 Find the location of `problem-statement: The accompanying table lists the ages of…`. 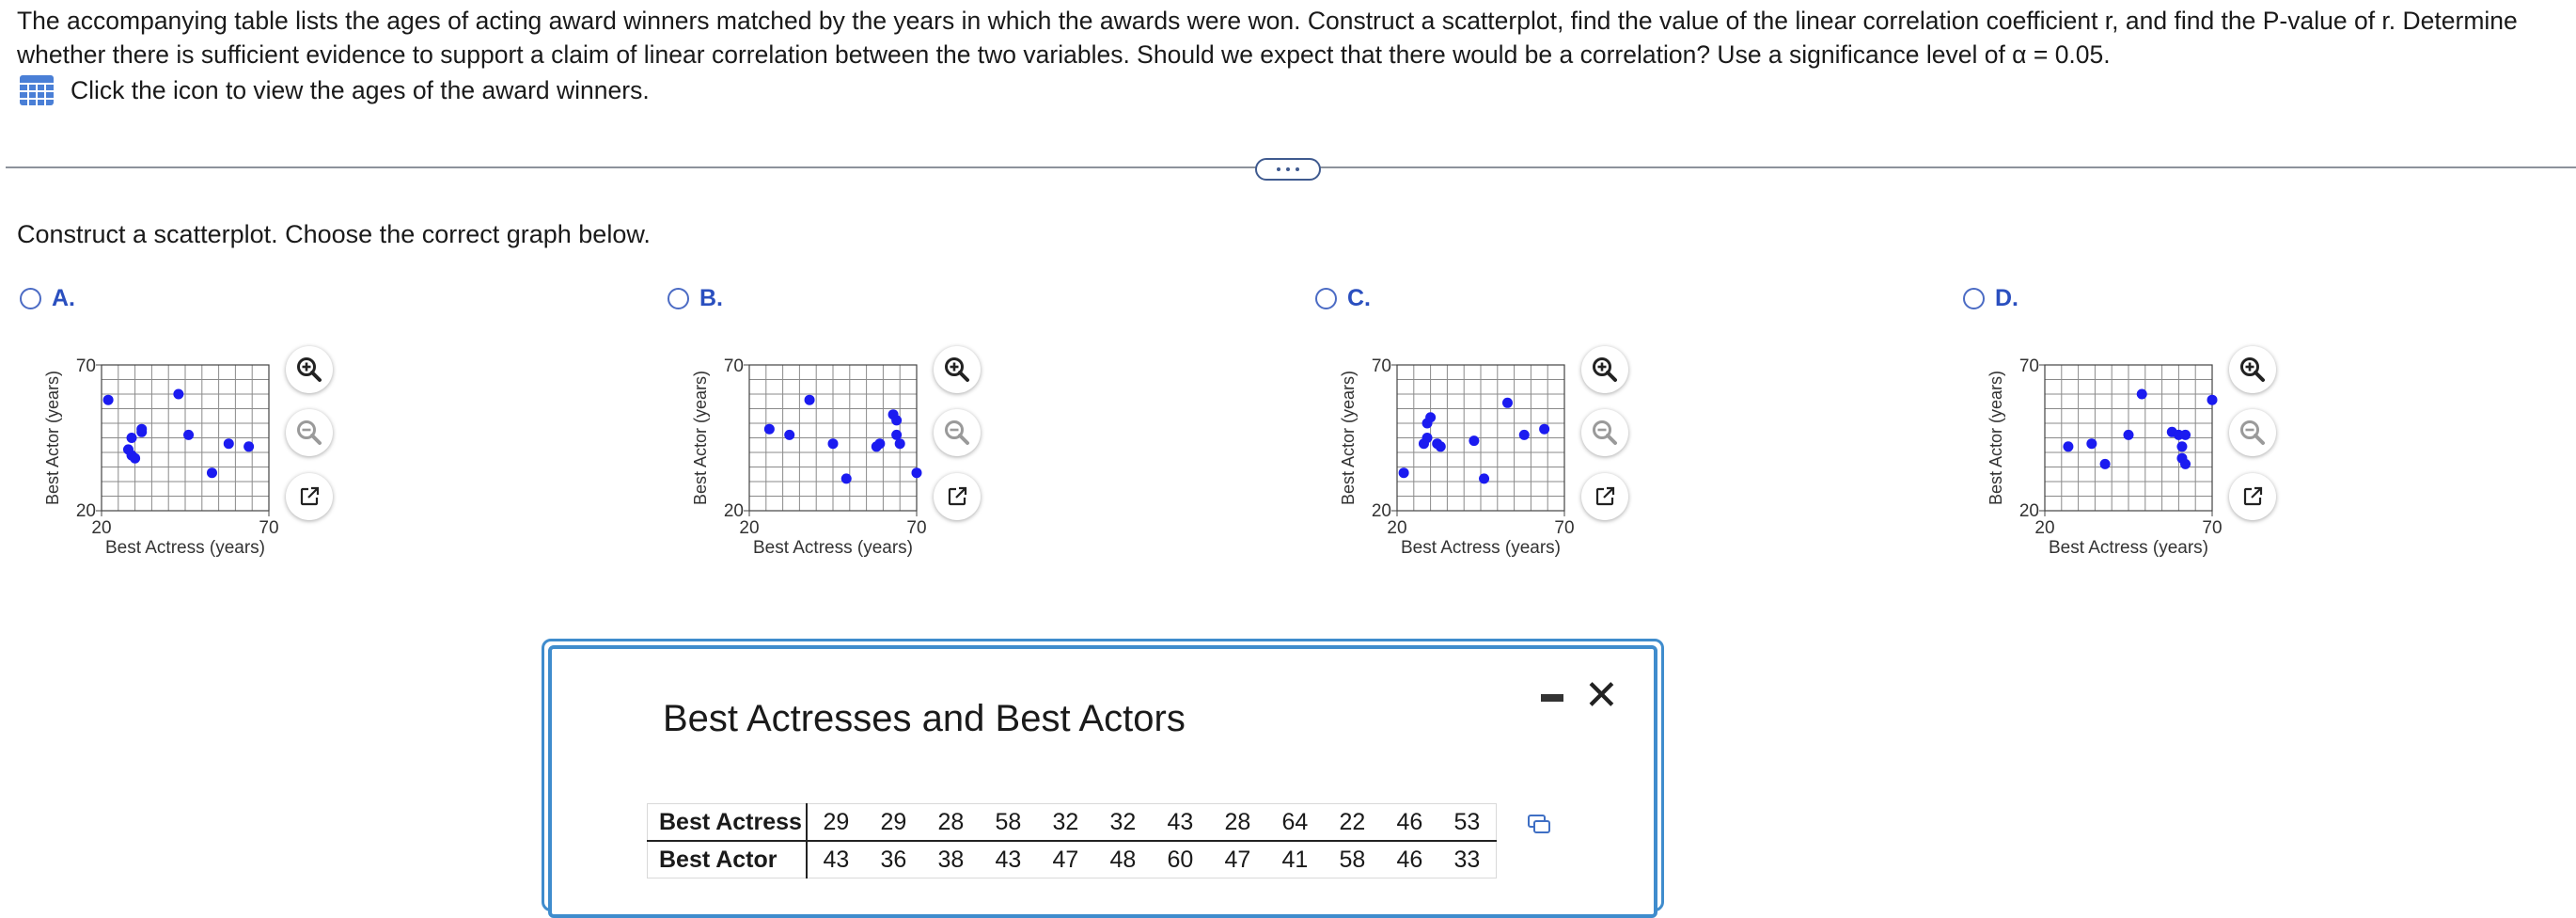

problem-statement: The accompanying table lists the ages of… is located at coordinates (1267, 38).